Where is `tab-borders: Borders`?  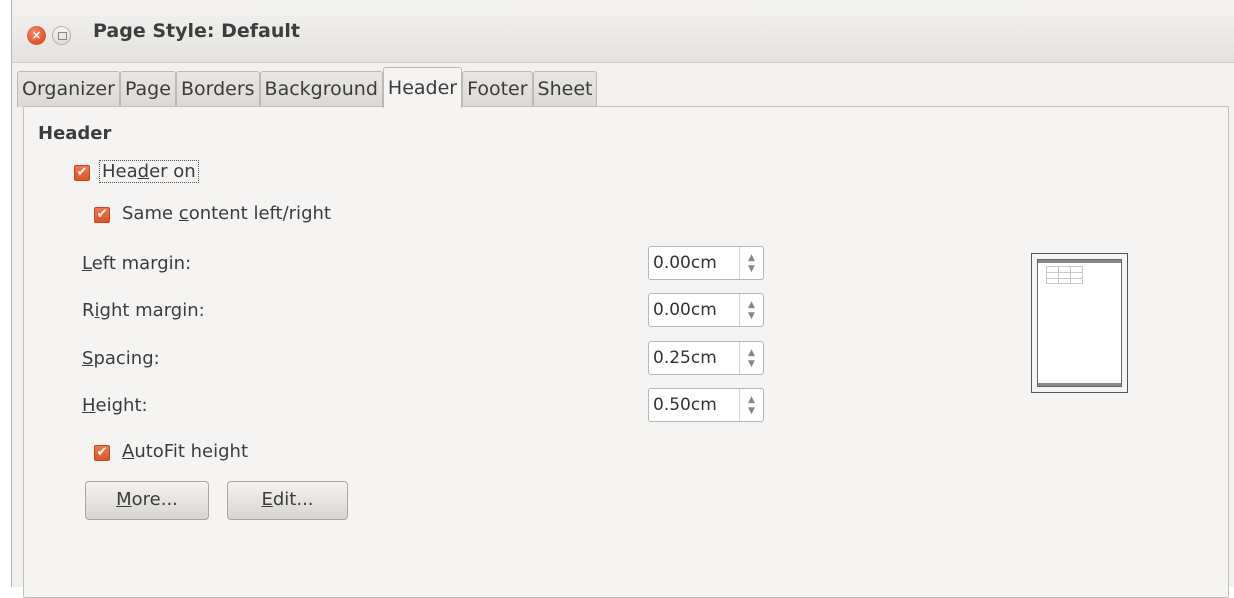 tab-borders: Borders is located at coordinates (217, 89).